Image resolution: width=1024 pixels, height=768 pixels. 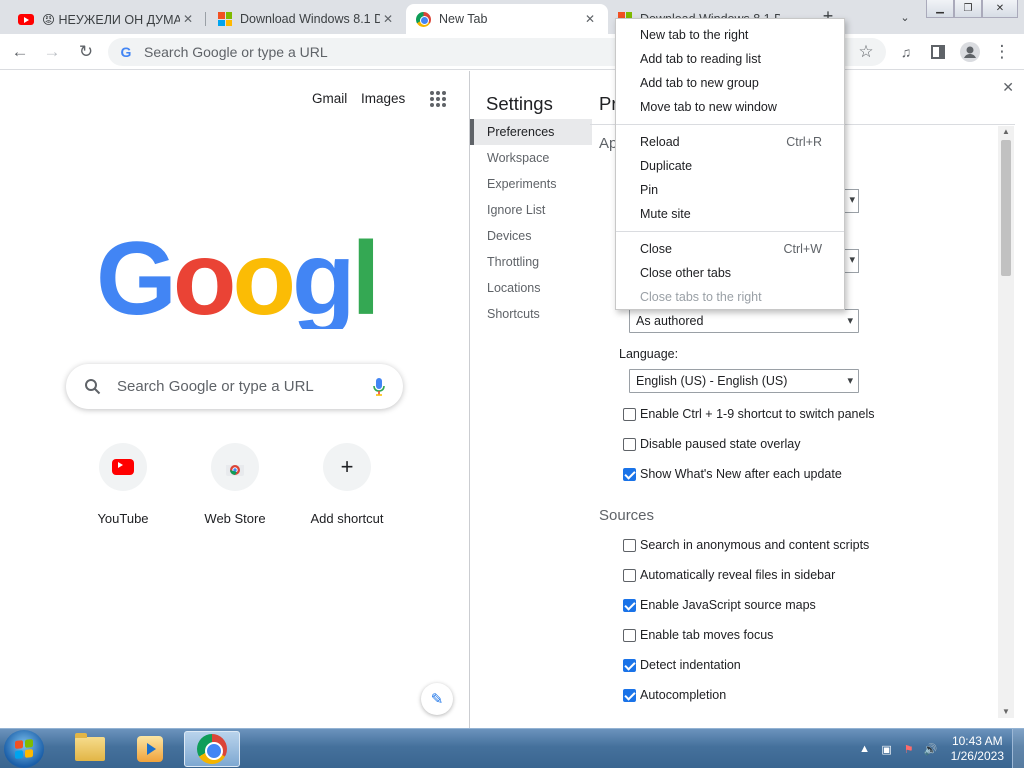 I want to click on side-panel-icon, so click(x=938, y=52).